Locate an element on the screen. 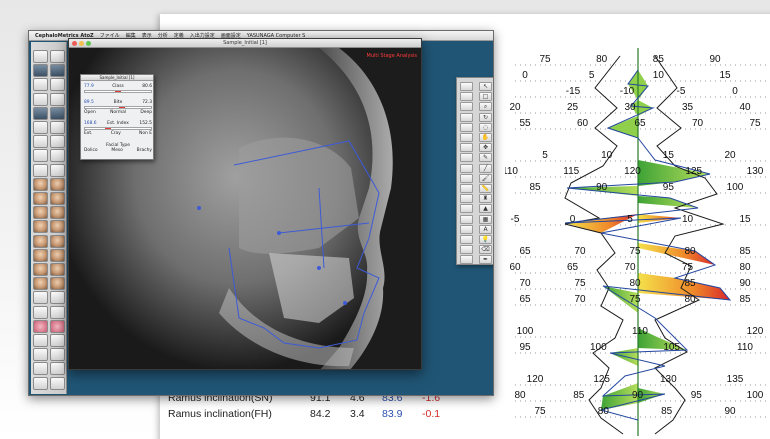 The image size is (770, 439). eraser-icon is located at coordinates (466, 250).